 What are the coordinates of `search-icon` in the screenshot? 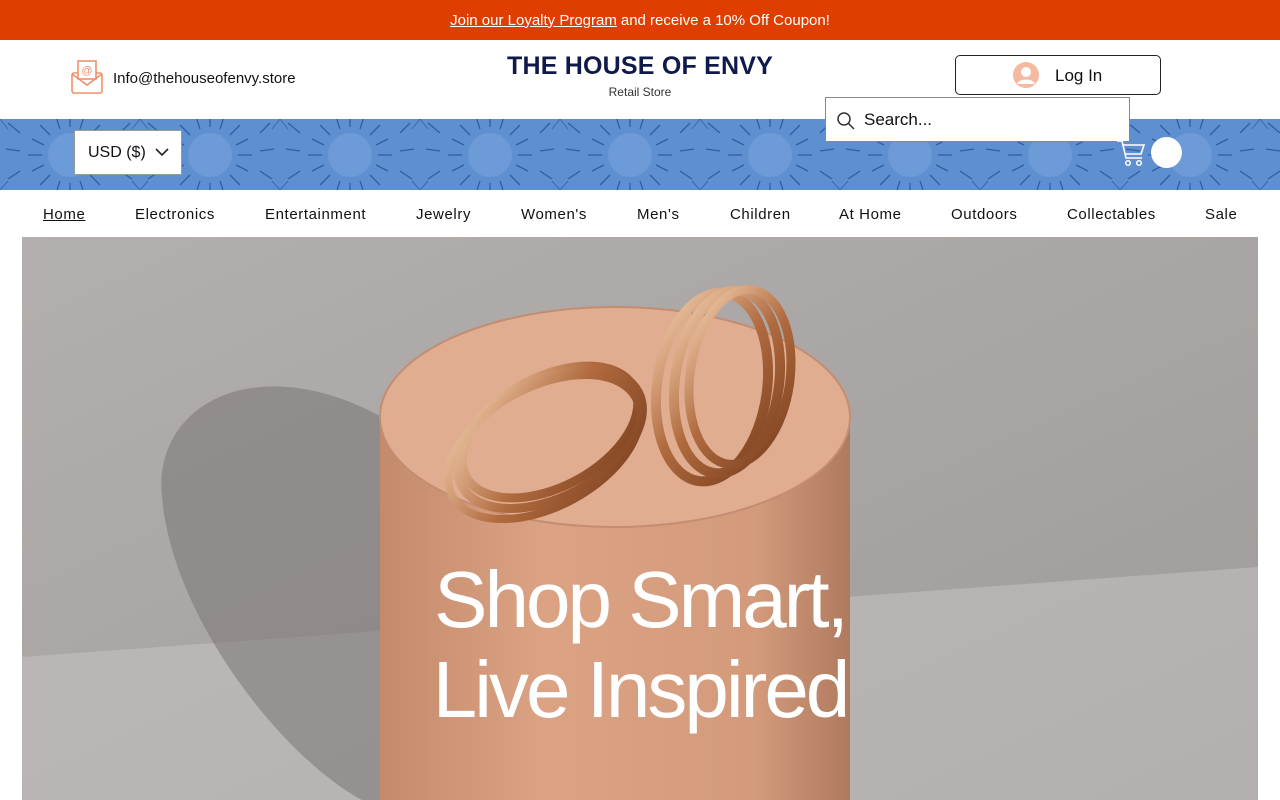 It's located at (846, 121).